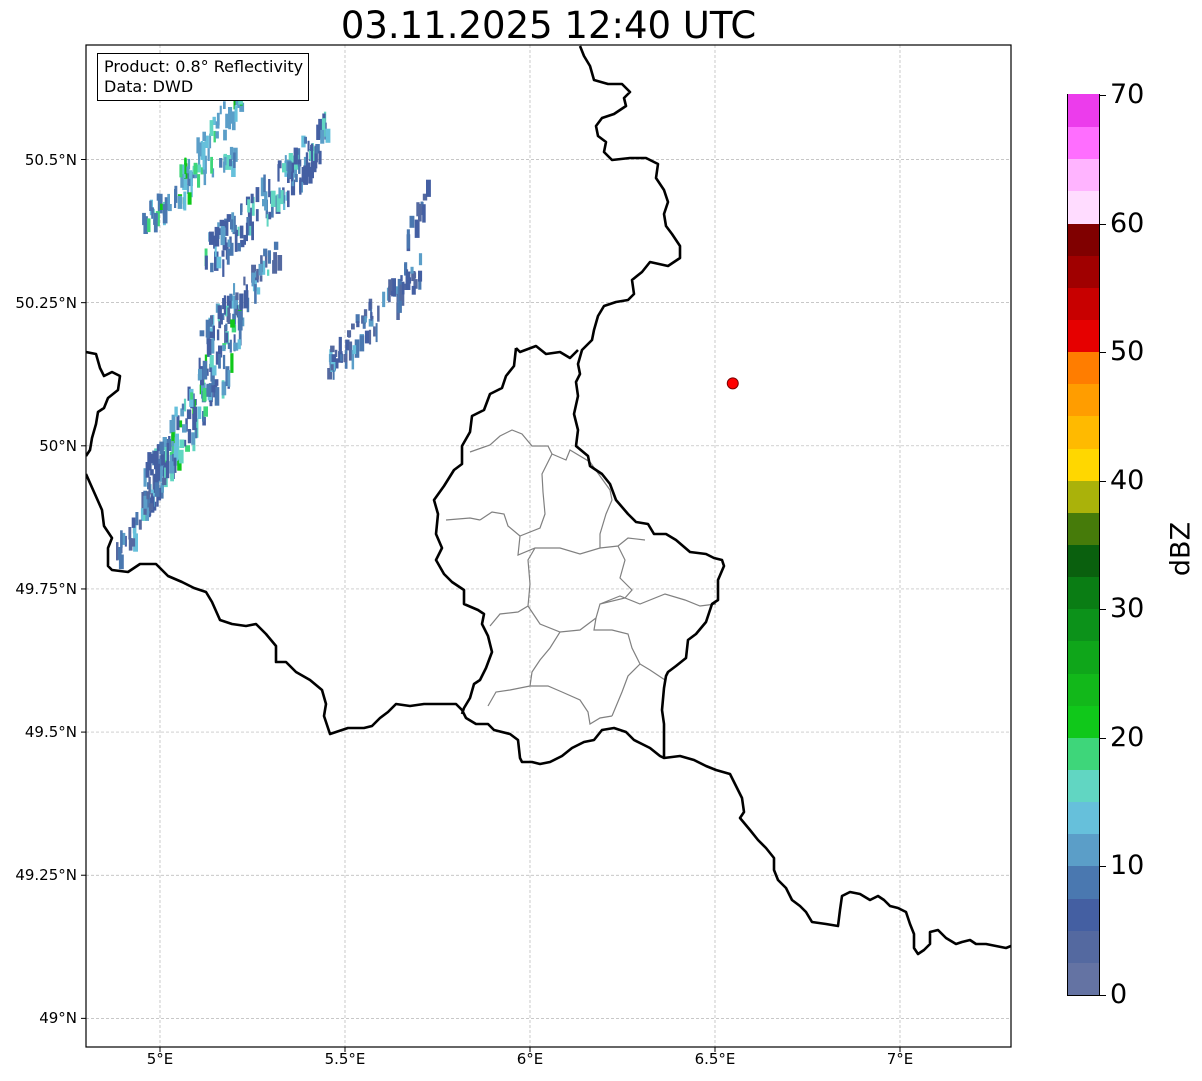  What do you see at coordinates (58, 1018) in the screenshot?
I see `lat-tick-label: 49°N` at bounding box center [58, 1018].